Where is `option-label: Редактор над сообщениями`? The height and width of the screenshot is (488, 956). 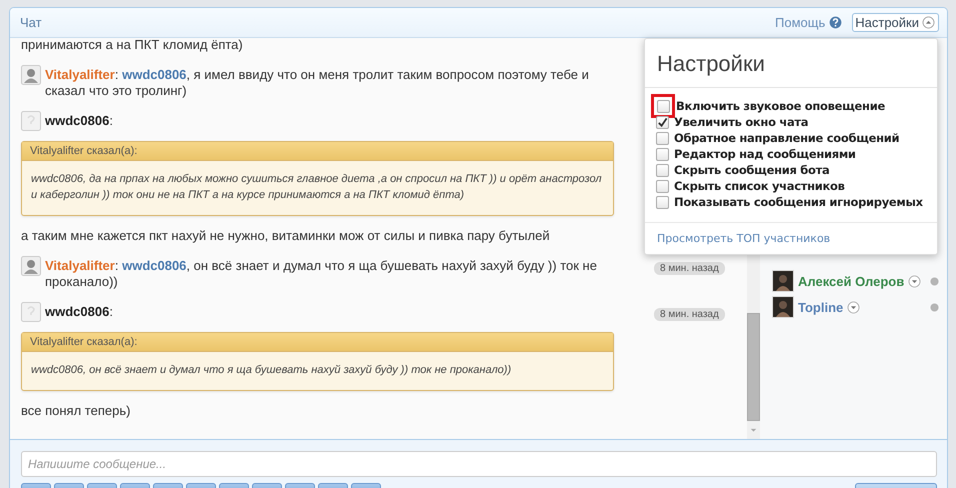
option-label: Редактор над сообщениями is located at coordinates (765, 154).